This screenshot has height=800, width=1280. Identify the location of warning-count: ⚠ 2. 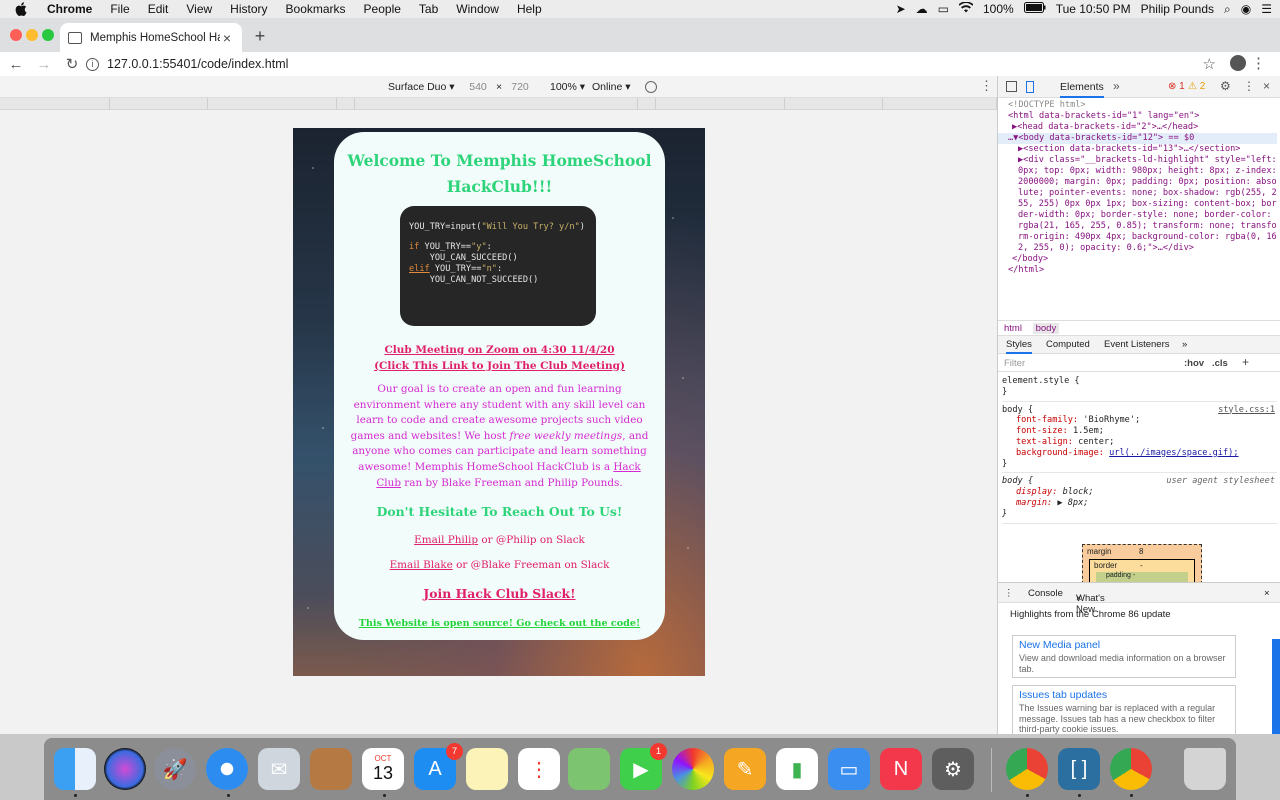
(1196, 86).